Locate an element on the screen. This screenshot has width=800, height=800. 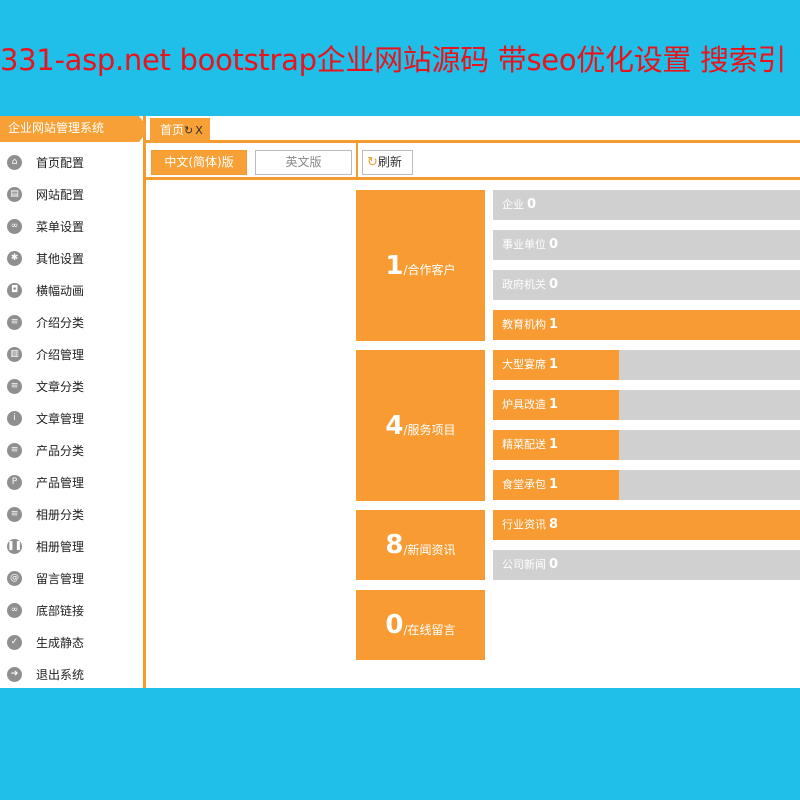
sidebar-item: ▤ 网站配置 is located at coordinates (71, 194).